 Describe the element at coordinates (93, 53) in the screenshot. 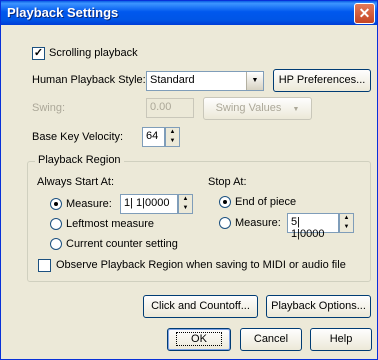

I see `scrolling-playback-label: Scrolling playback` at that location.